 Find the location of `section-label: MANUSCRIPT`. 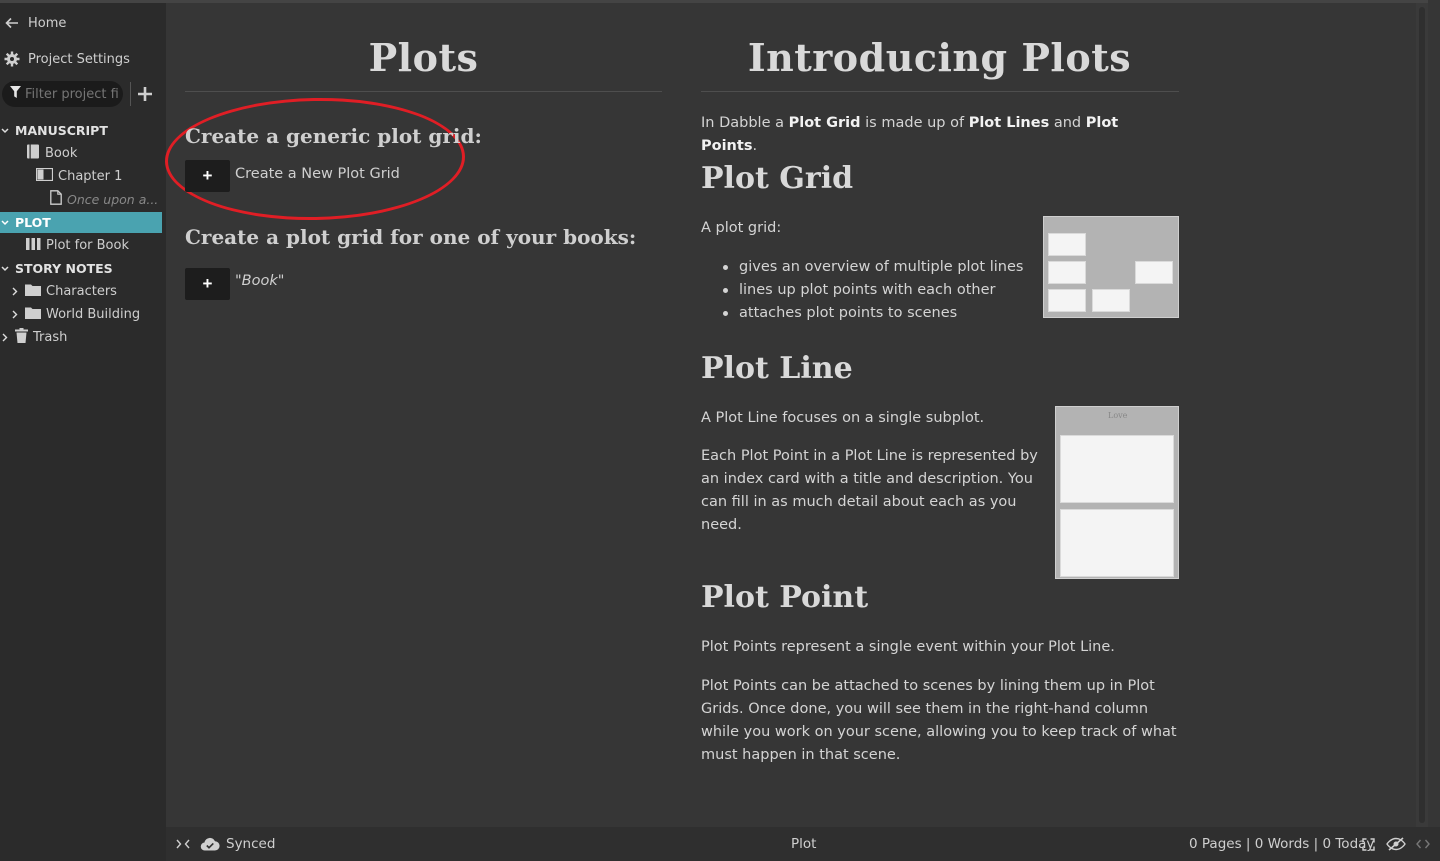

section-label: MANUSCRIPT is located at coordinates (61, 130).